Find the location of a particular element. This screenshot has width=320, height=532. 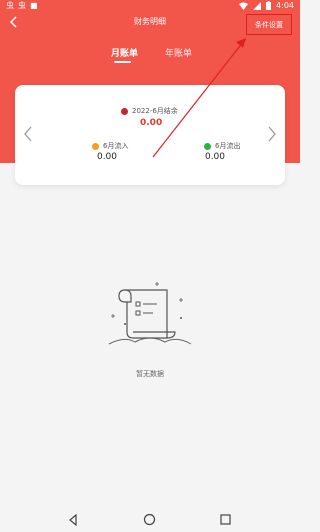

balance-label-row: 2022-6月结余 is located at coordinates (149, 111).